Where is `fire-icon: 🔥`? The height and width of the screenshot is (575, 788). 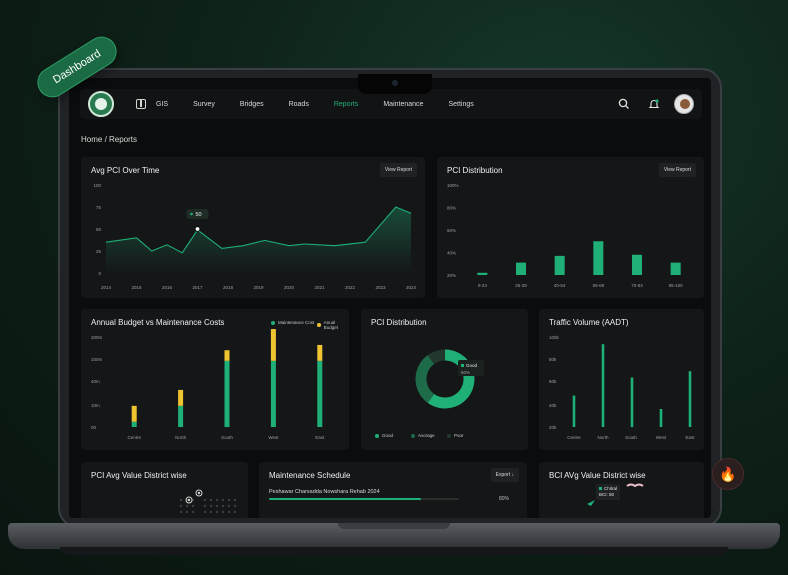 fire-icon: 🔥 is located at coordinates (728, 474).